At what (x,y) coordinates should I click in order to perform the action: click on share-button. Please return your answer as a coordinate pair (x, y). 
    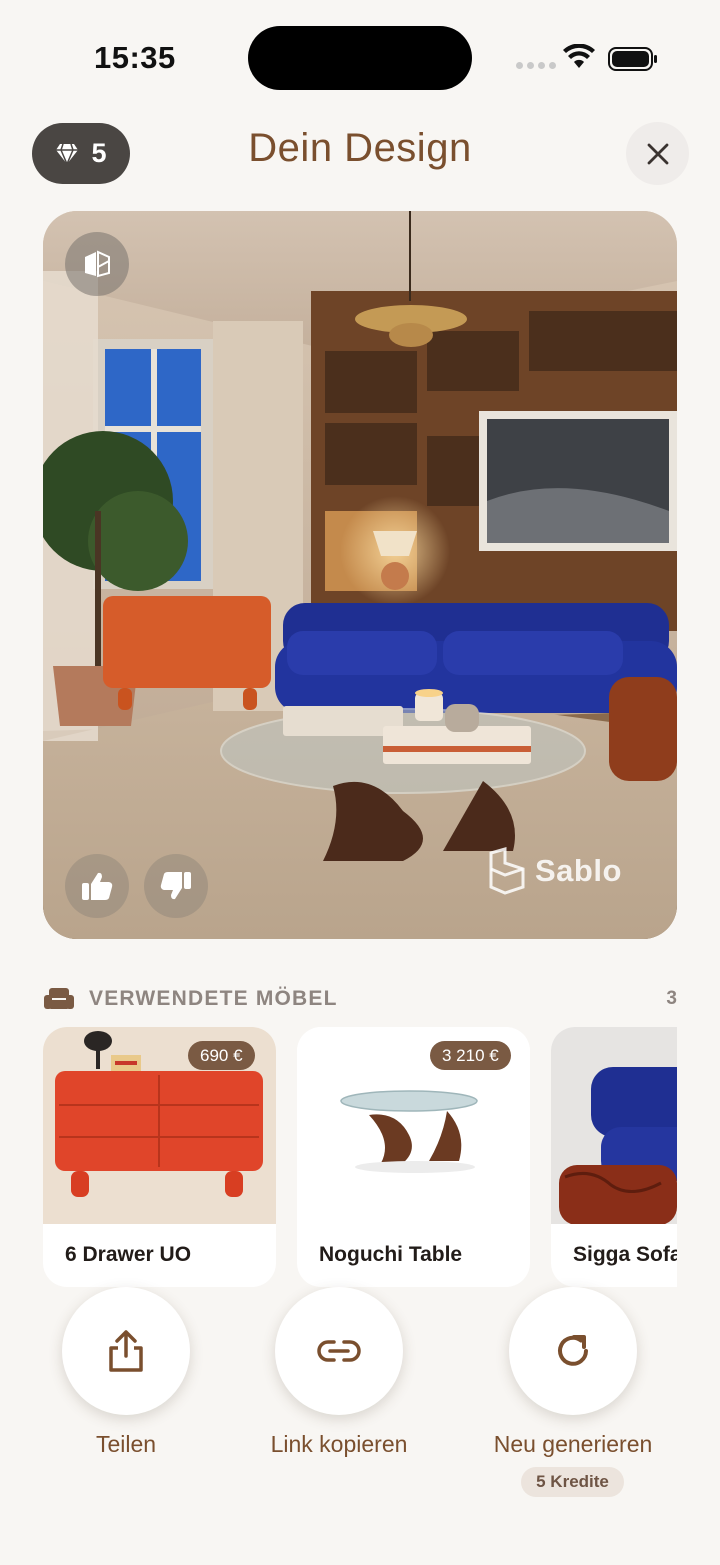
    Looking at the image, I should click on (126, 1351).